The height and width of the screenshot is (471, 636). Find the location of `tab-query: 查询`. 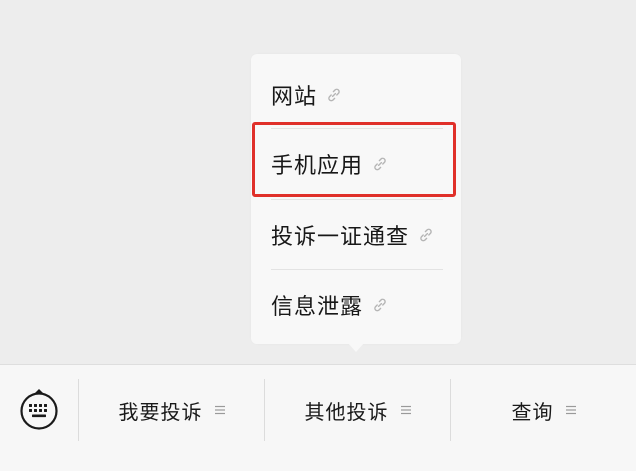

tab-query: 查询 is located at coordinates (543, 410).